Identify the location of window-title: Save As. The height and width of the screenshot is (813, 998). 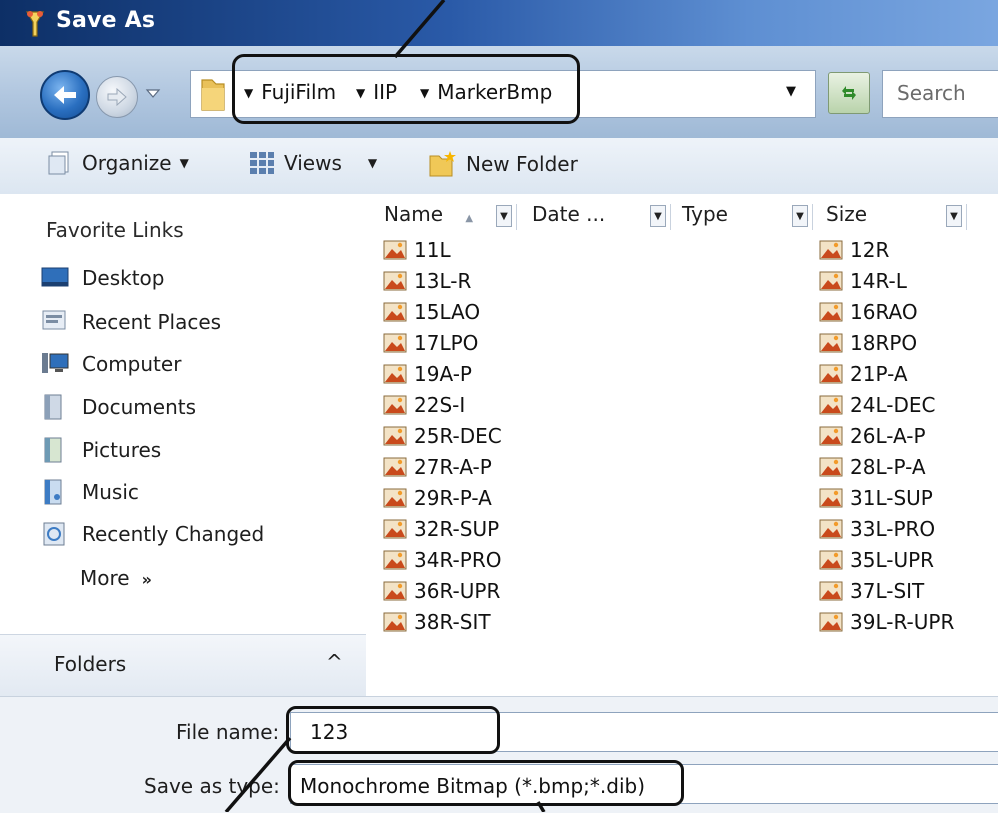
(106, 20).